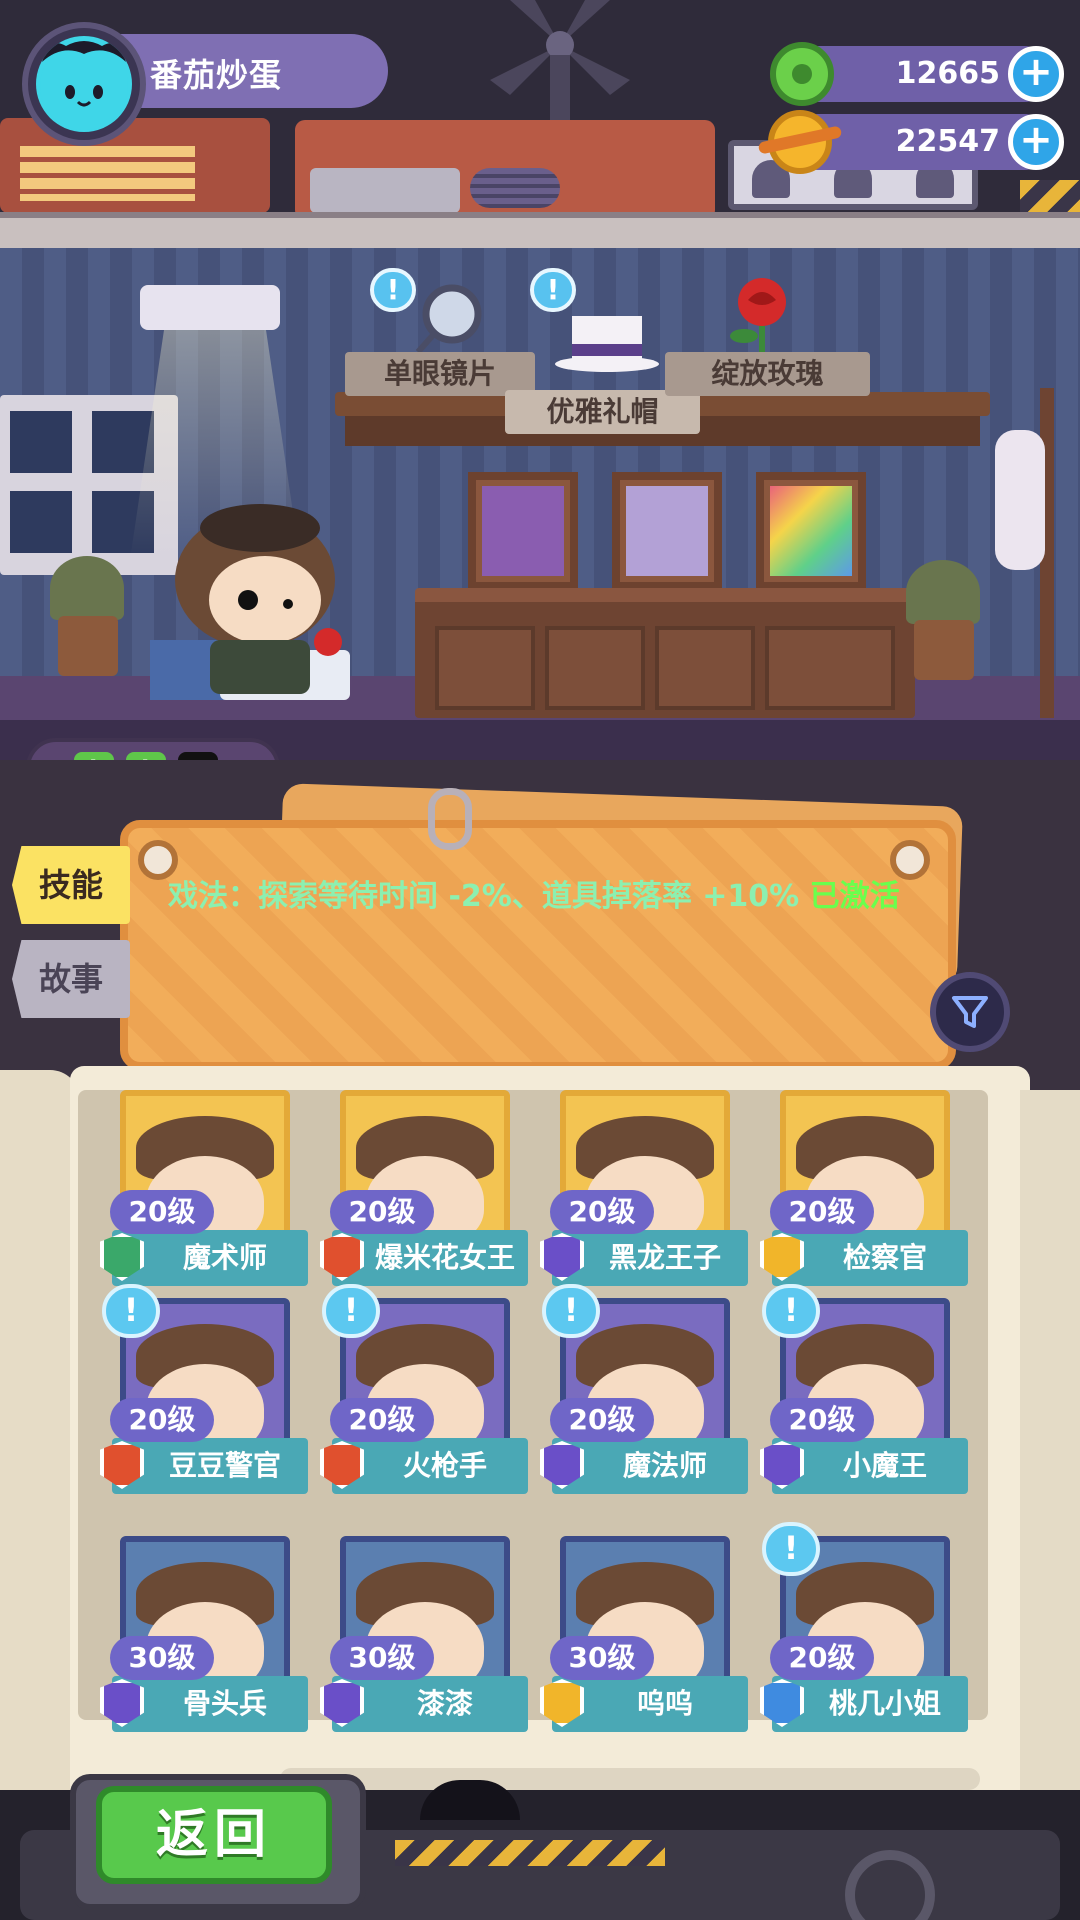  Describe the element at coordinates (71, 979) in the screenshot. I see `tab-story: 故事` at that location.